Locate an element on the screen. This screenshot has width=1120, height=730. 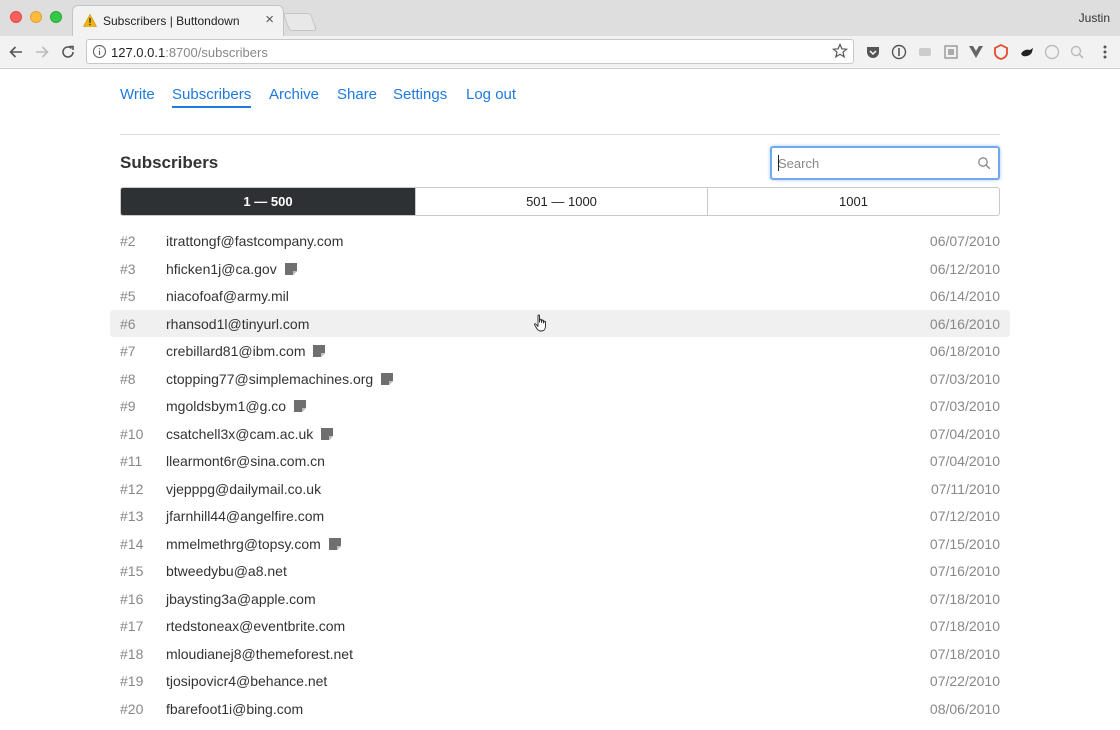
subscriber-row: #11 llearmont6r@sina.com.cn 07/04/2010 is located at coordinates (560, 461).